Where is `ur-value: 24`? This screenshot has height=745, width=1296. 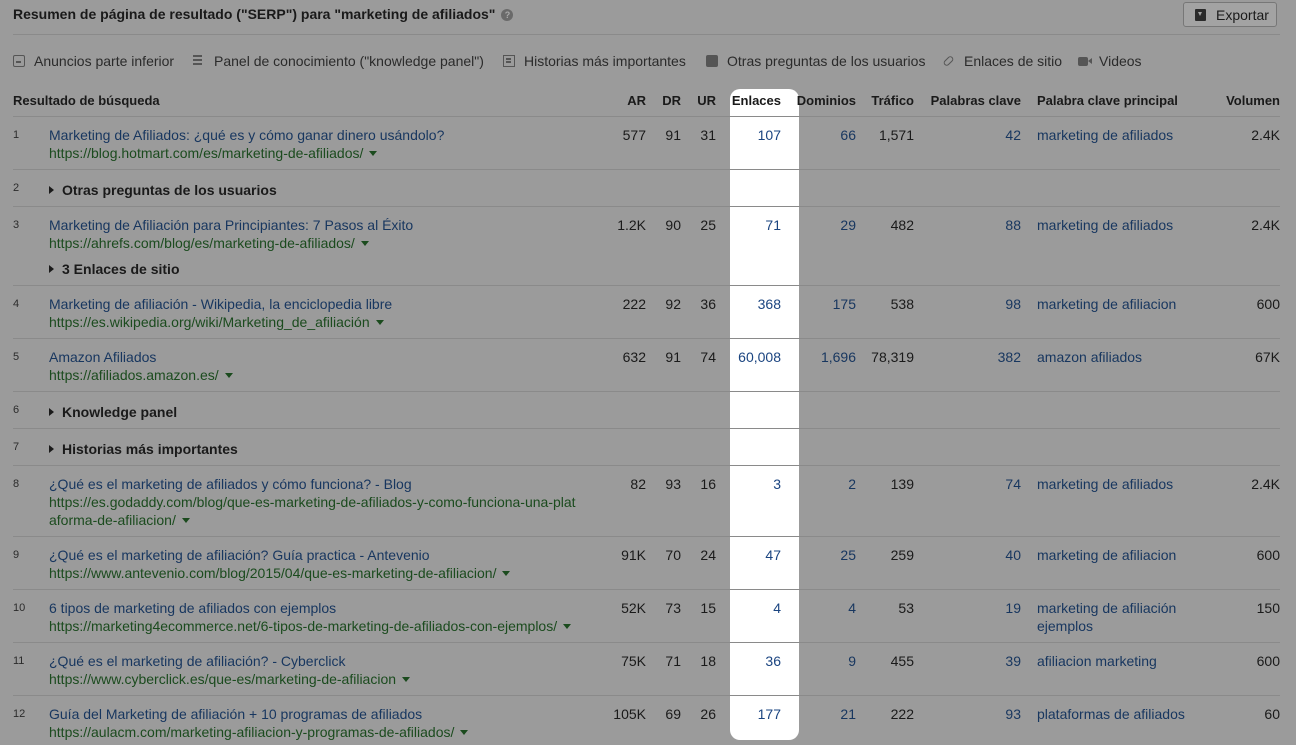 ur-value: 24 is located at coordinates (708, 555).